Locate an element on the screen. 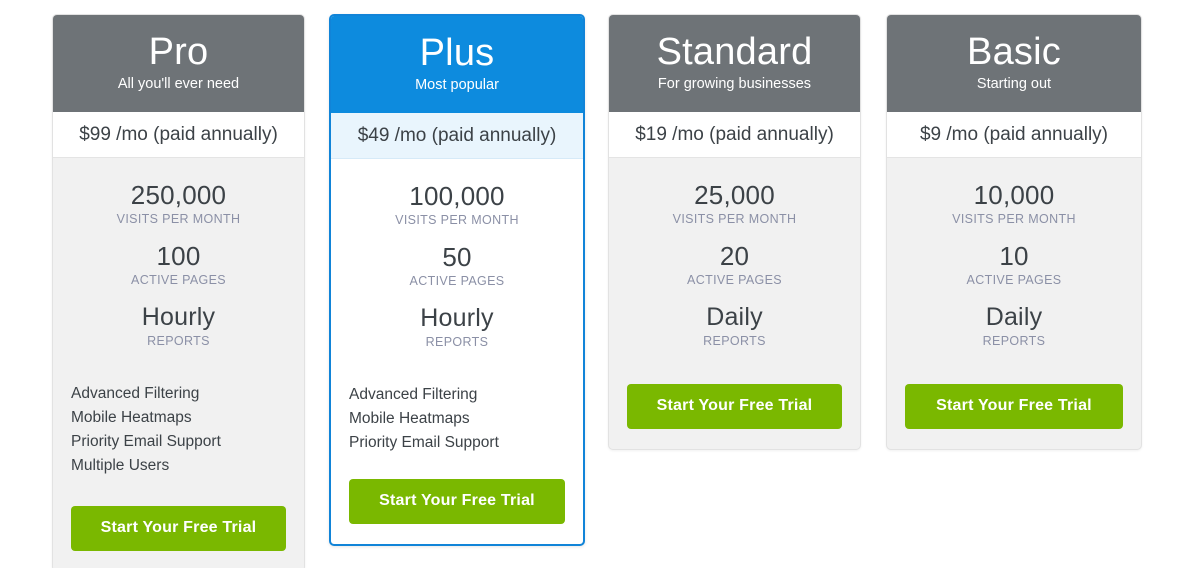  plan-header-basic: Basic Starting out is located at coordinates (1014, 63).